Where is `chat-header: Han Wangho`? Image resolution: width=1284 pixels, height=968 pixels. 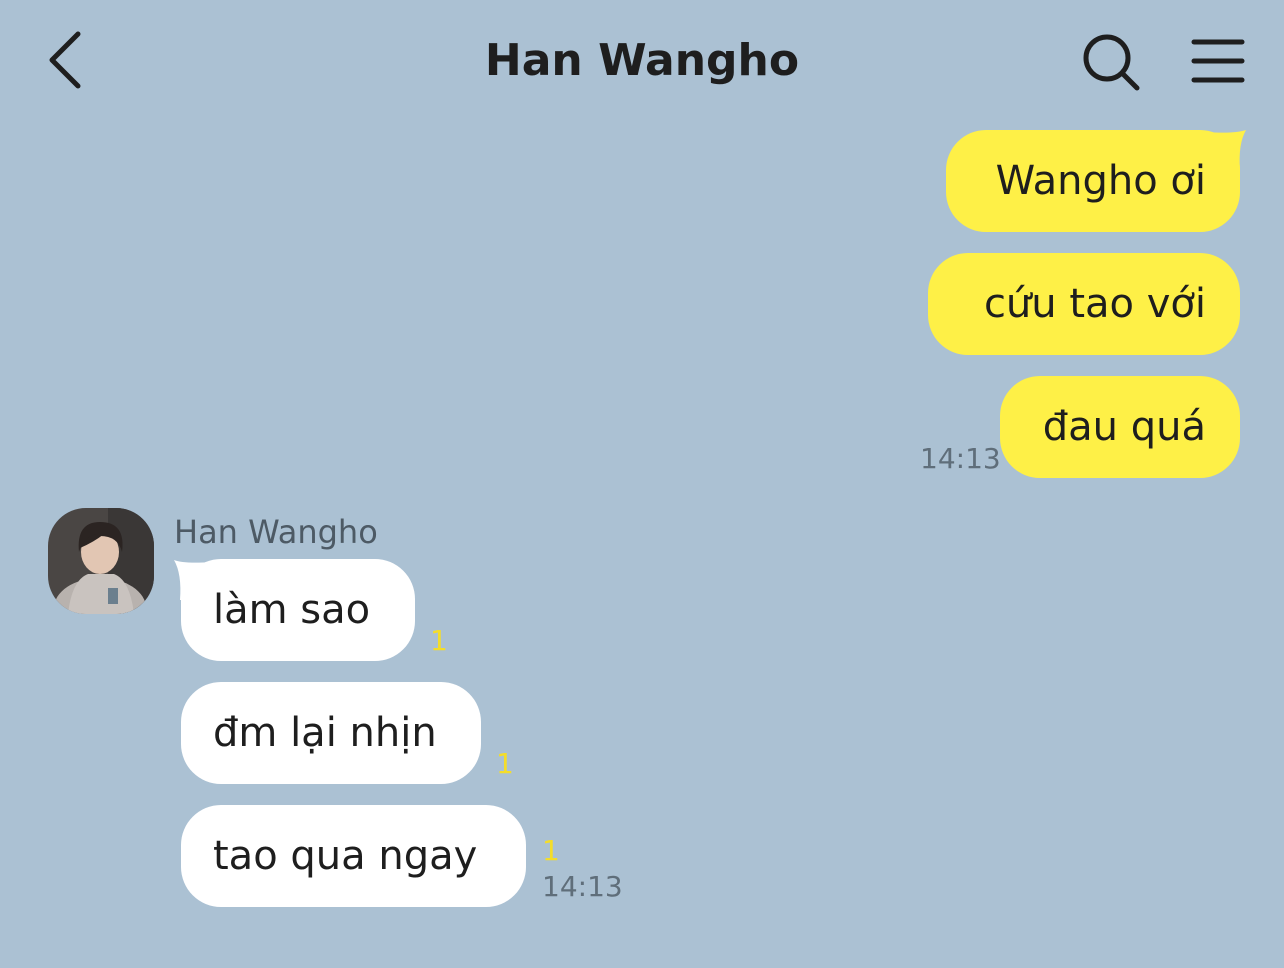 chat-header: Han Wangho is located at coordinates (642, 61).